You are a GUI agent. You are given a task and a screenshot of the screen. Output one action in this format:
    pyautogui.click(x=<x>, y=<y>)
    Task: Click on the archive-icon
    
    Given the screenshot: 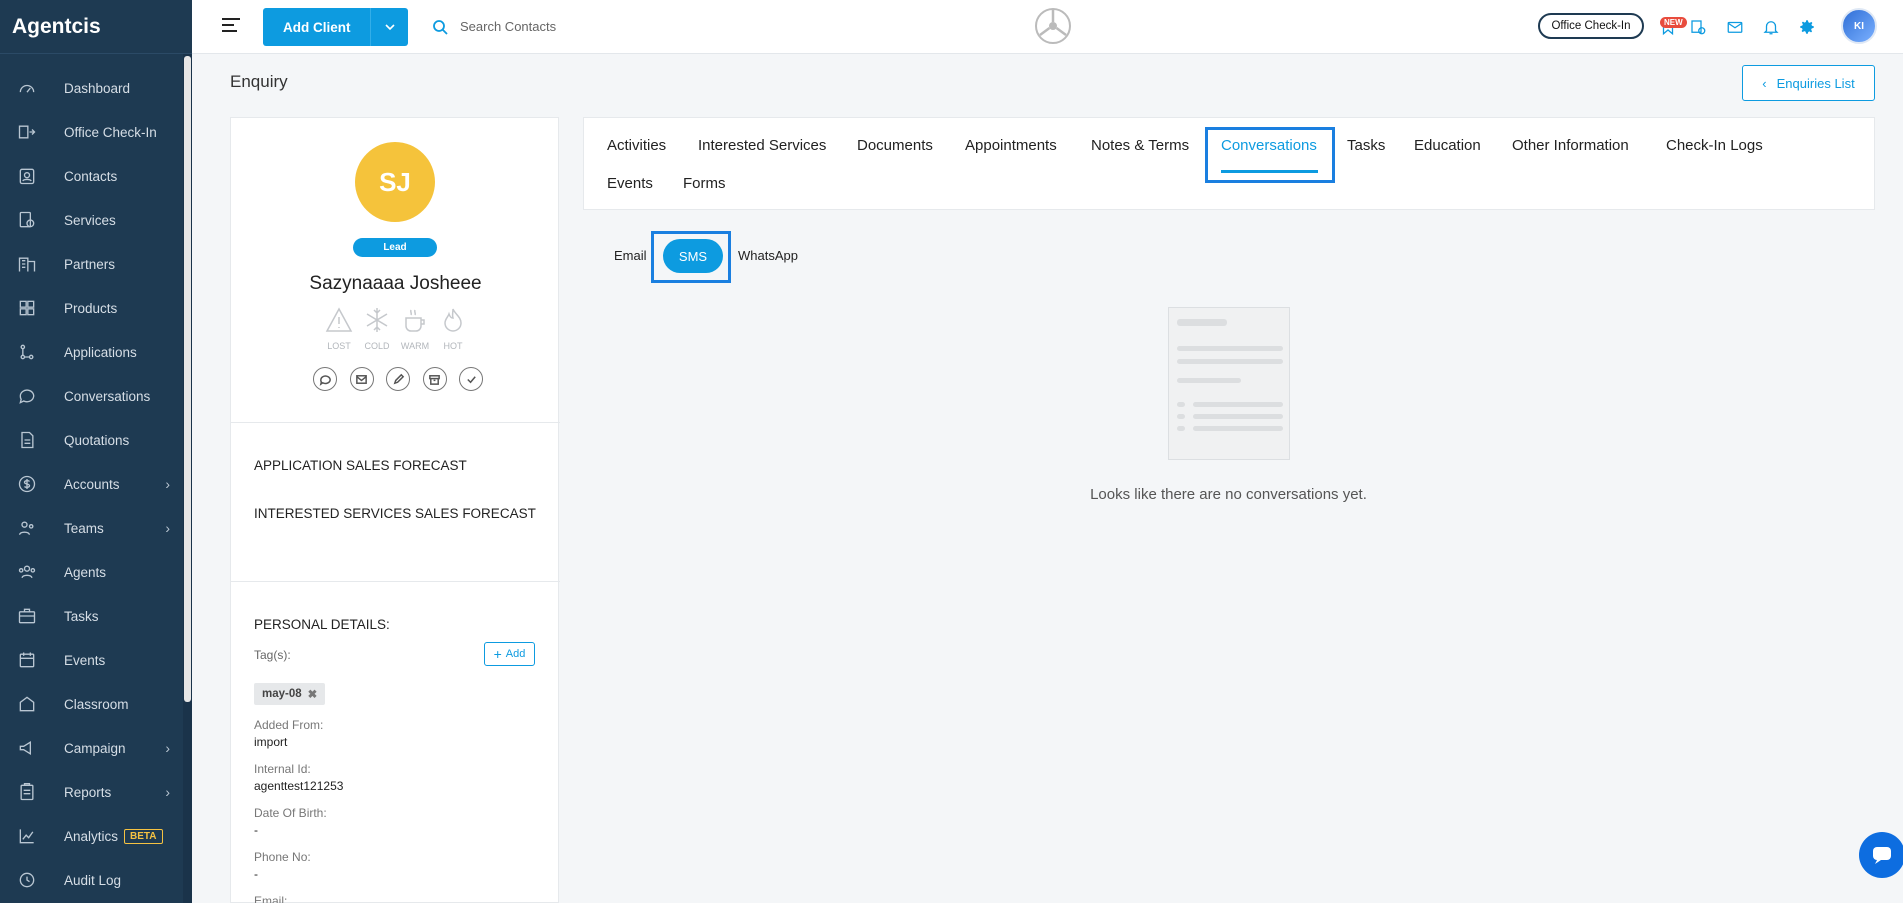 What is the action you would take?
    pyautogui.click(x=434, y=379)
    